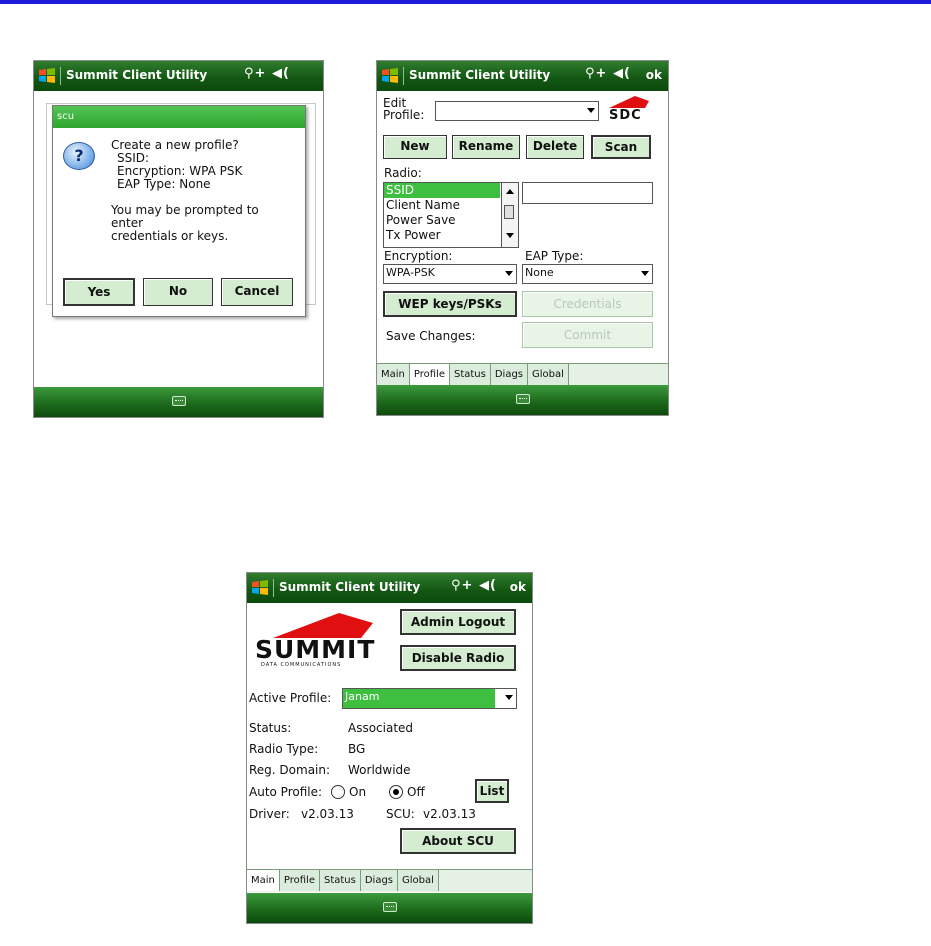 The height and width of the screenshot is (946, 931). Describe the element at coordinates (486, 147) in the screenshot. I see `rename-button: Rename` at that location.